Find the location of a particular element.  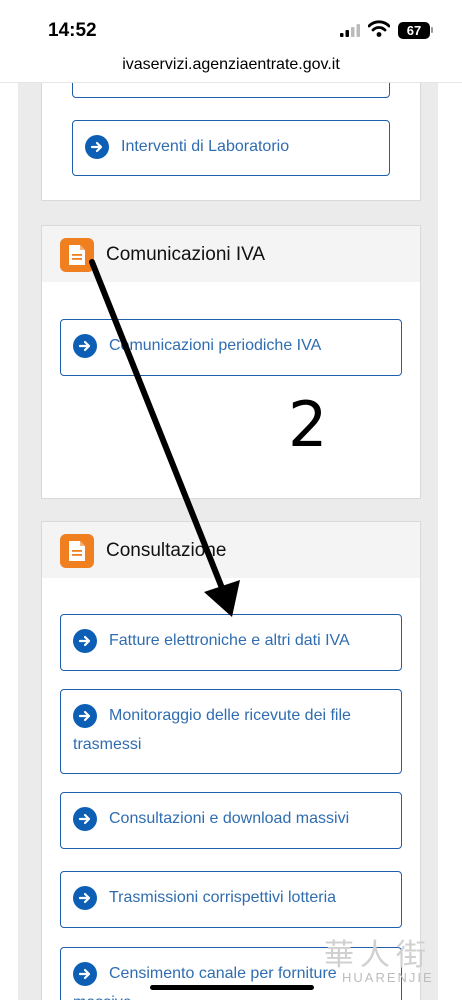

url-bar: ivaservizi.agenziaentrate.gov.it is located at coordinates (231, 67).